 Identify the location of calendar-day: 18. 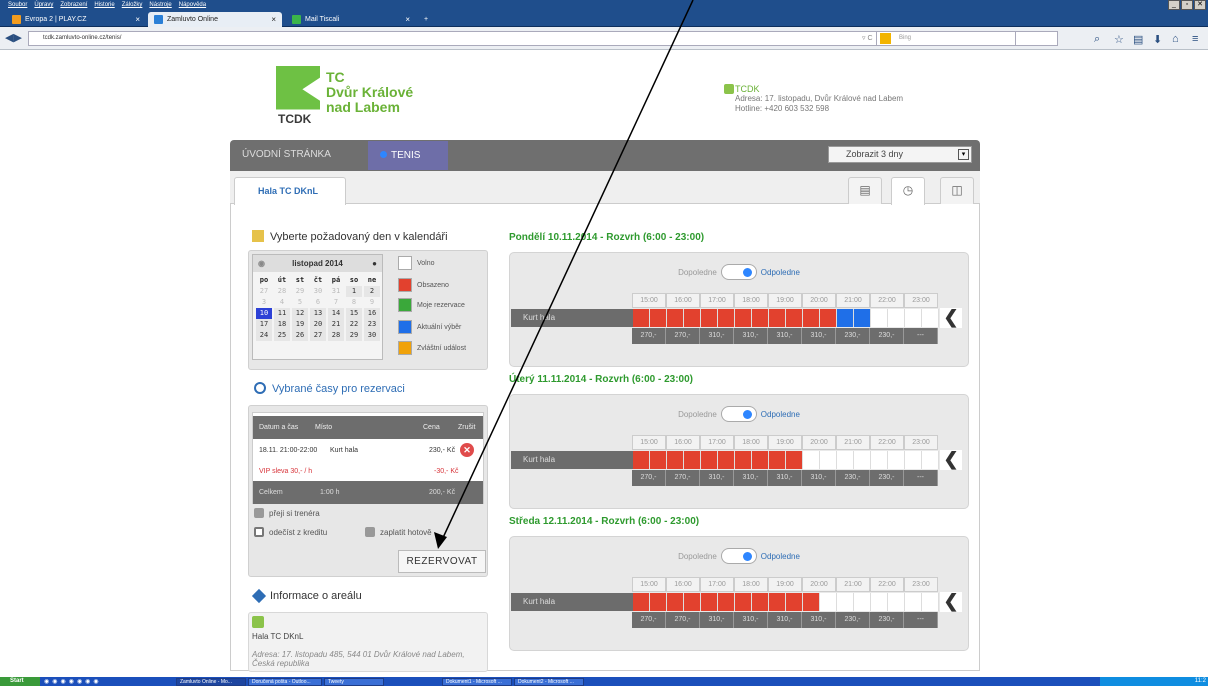
(282, 324).